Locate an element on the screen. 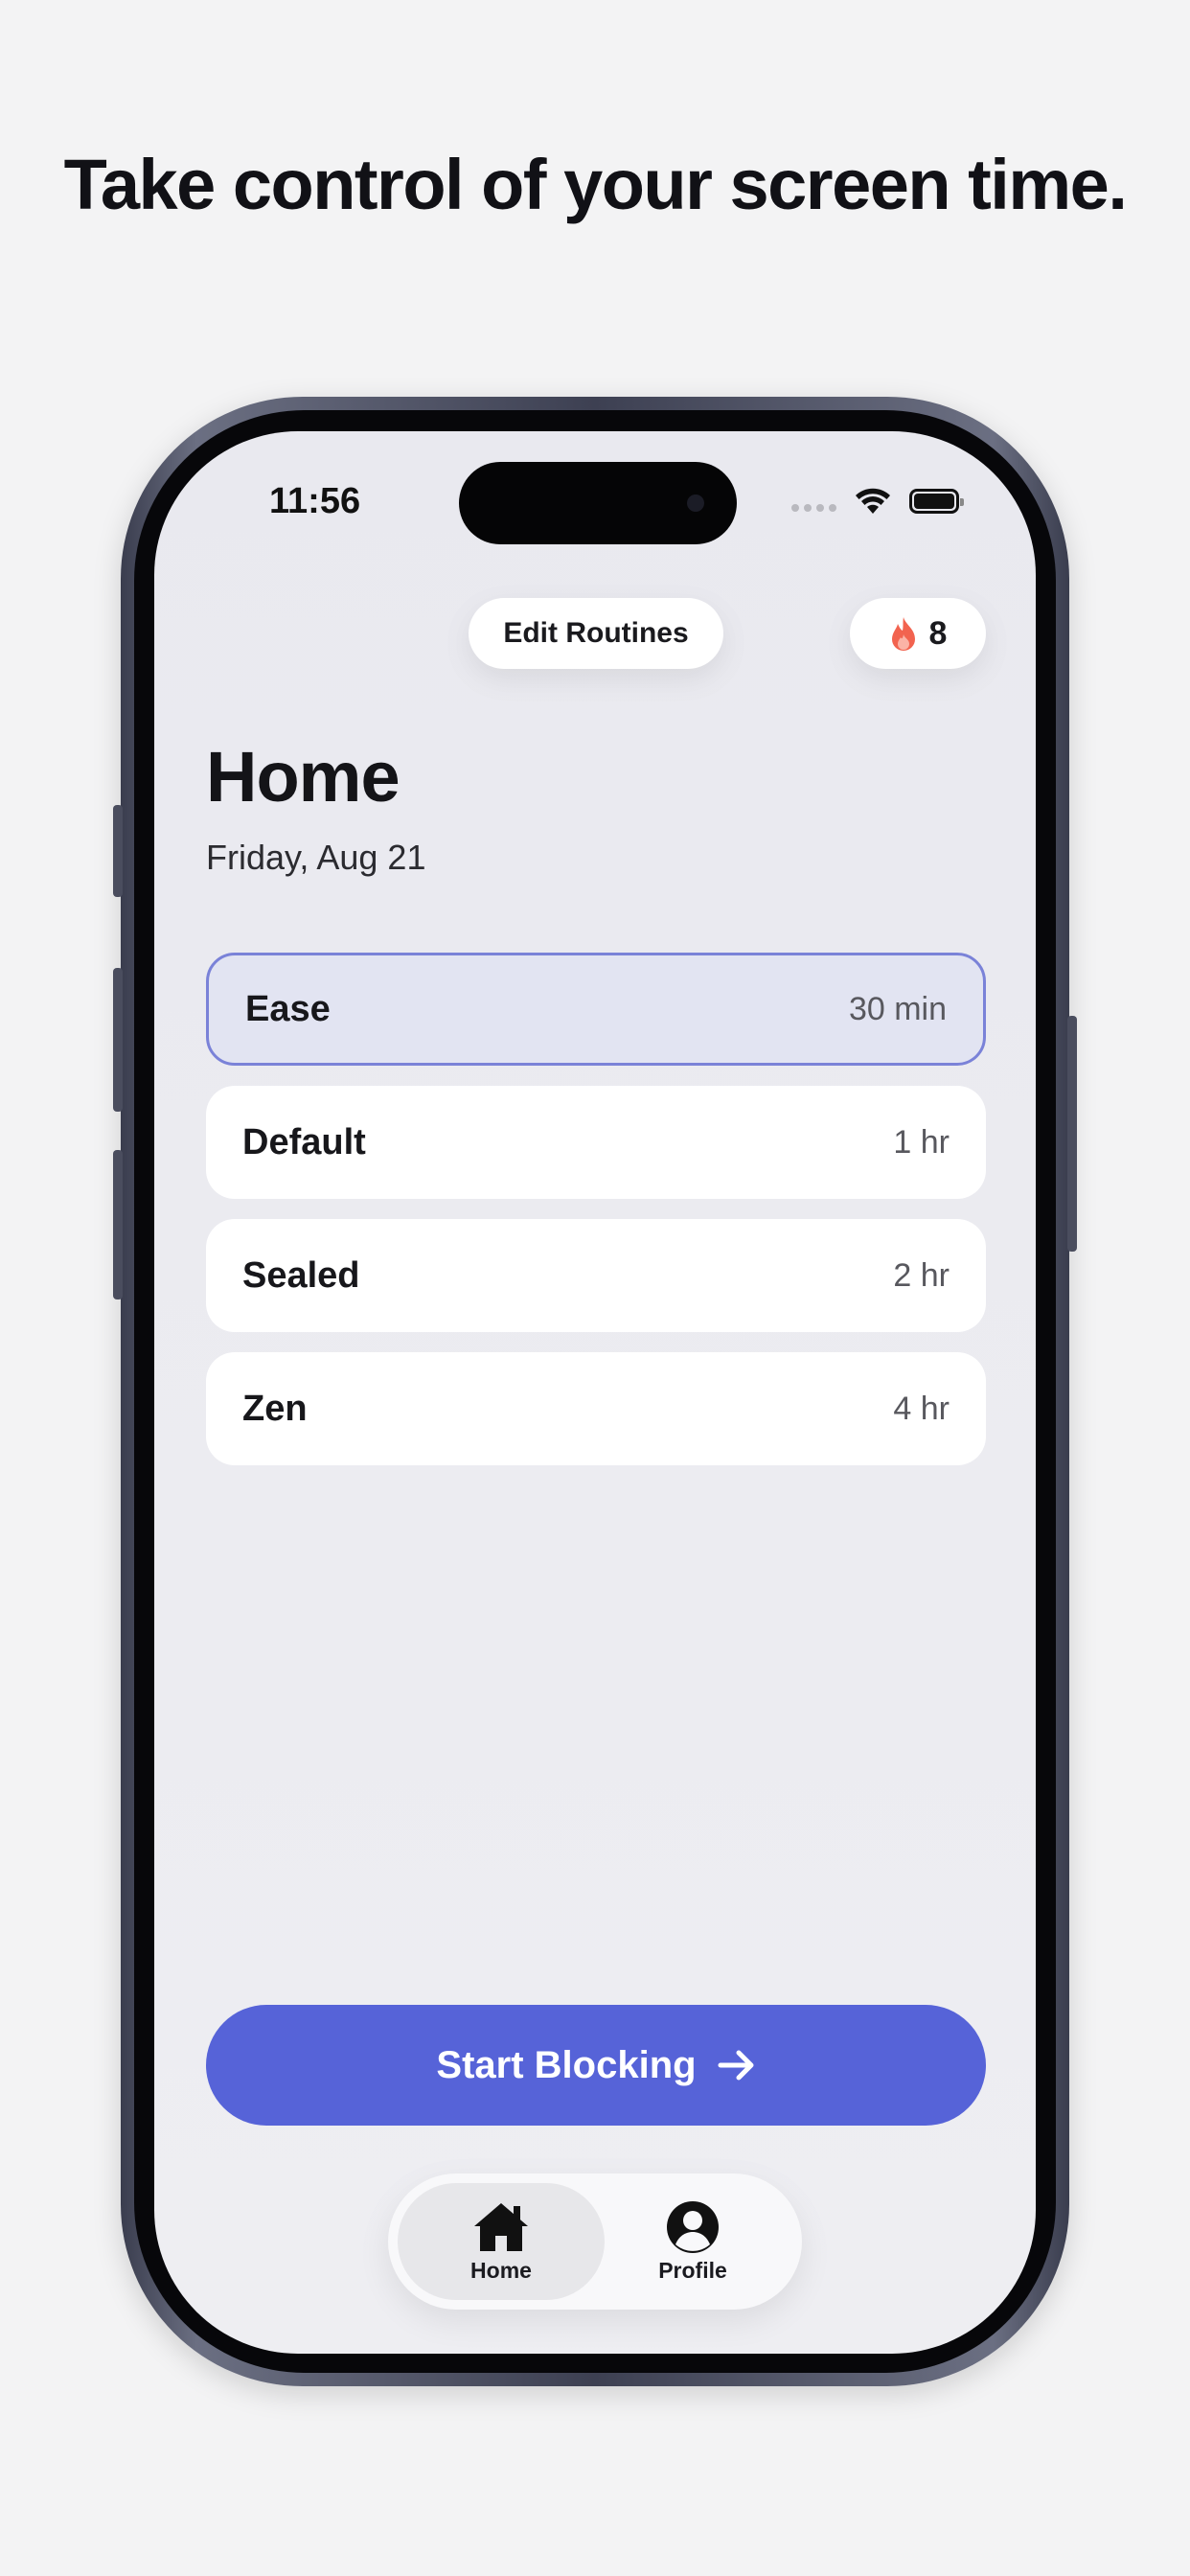 This screenshot has width=1190, height=2576. routine-duration: 4 hr is located at coordinates (921, 1408).